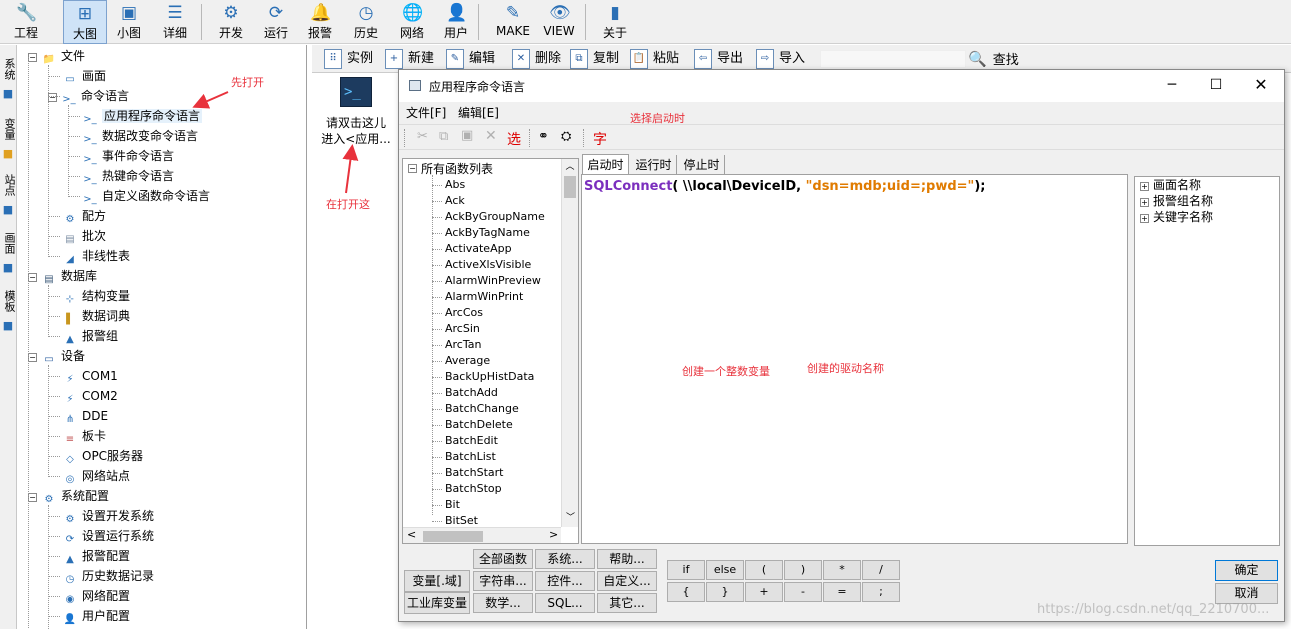 This screenshot has width=1291, height=629. Describe the element at coordinates (725, 570) in the screenshot. I see `operator-button: else` at that location.